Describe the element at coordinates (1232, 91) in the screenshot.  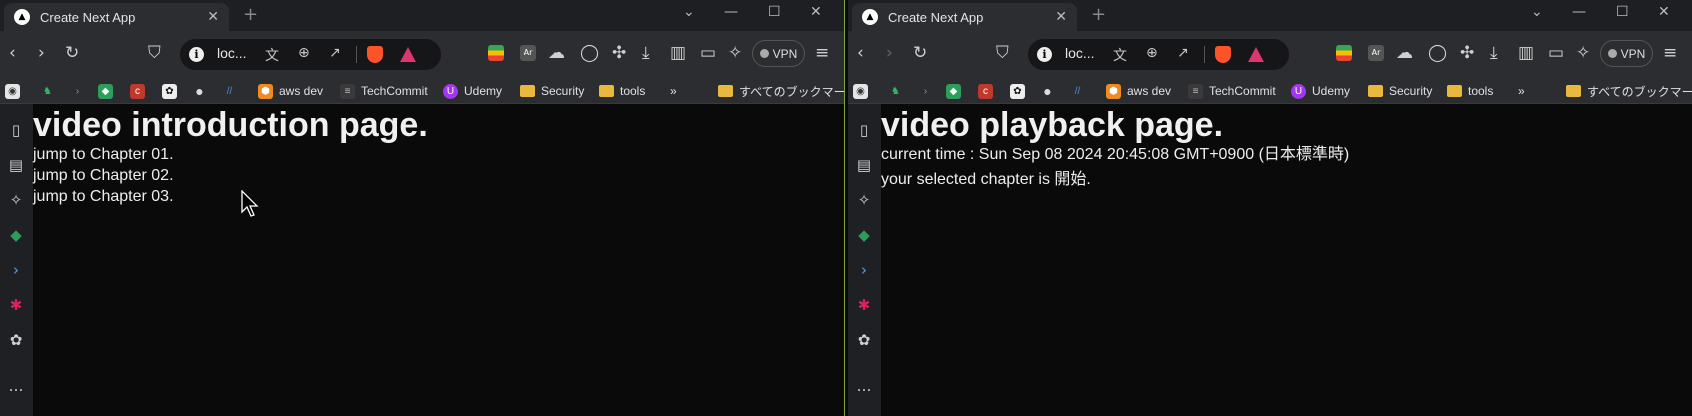
I see `bookmark-techcommit: ≡ TechCommit` at that location.